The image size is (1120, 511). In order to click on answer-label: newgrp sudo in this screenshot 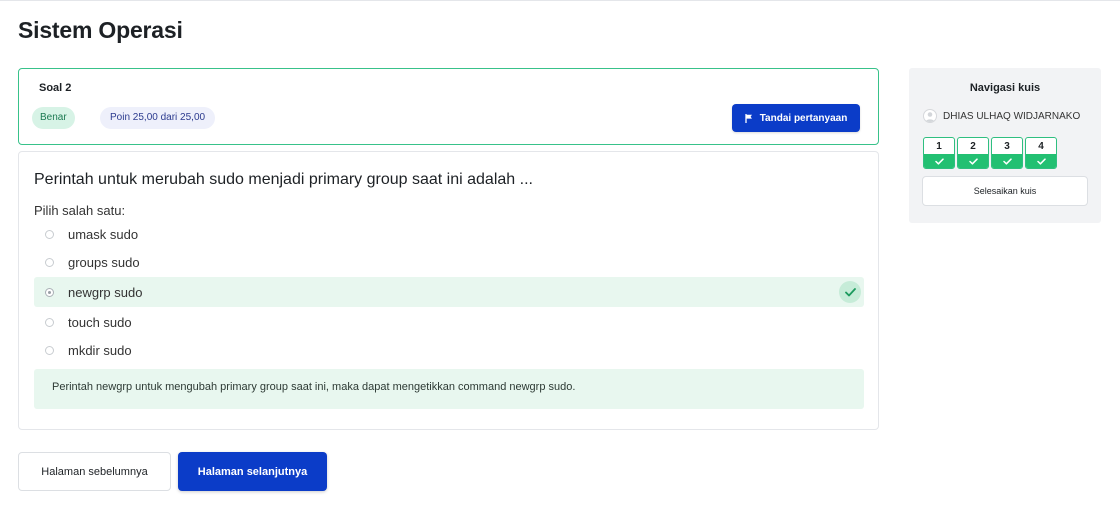, I will do `click(105, 292)`.